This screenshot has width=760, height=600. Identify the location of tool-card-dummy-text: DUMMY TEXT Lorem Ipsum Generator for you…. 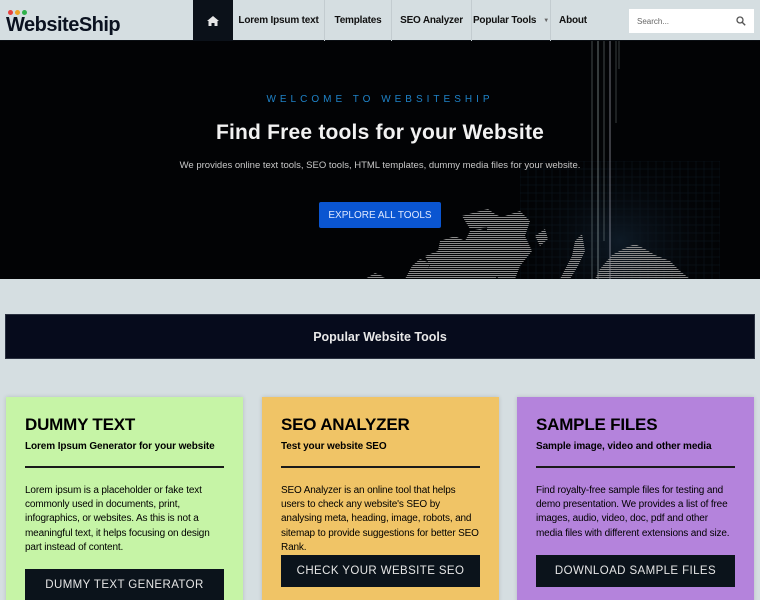
(124, 498).